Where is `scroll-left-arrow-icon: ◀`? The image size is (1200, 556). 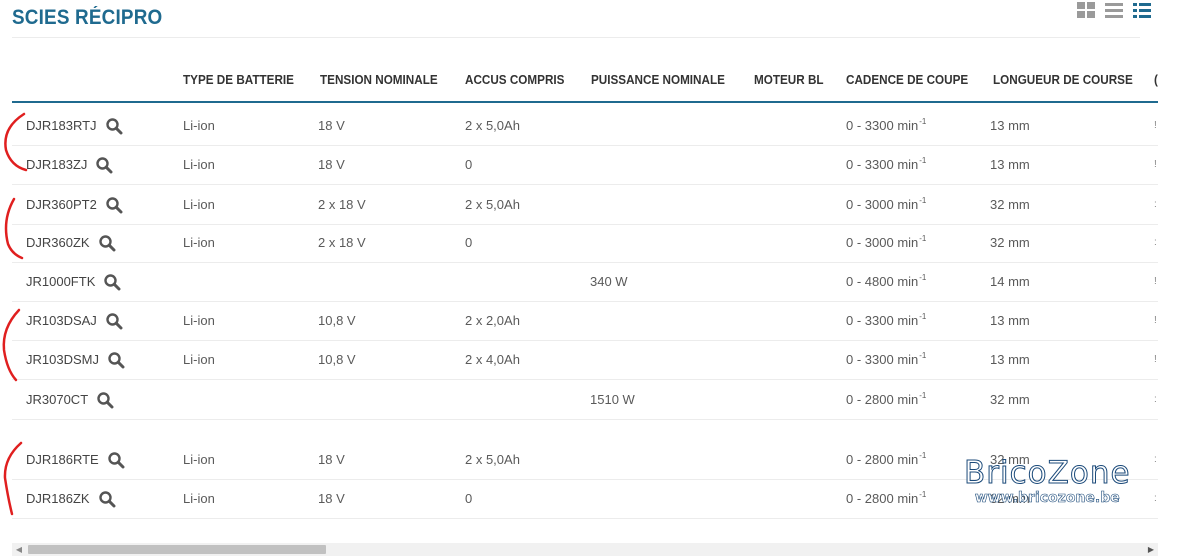 scroll-left-arrow-icon: ◀ is located at coordinates (19, 549).